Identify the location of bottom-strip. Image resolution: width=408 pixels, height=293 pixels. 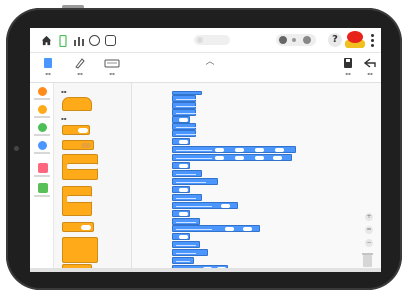
(205, 270).